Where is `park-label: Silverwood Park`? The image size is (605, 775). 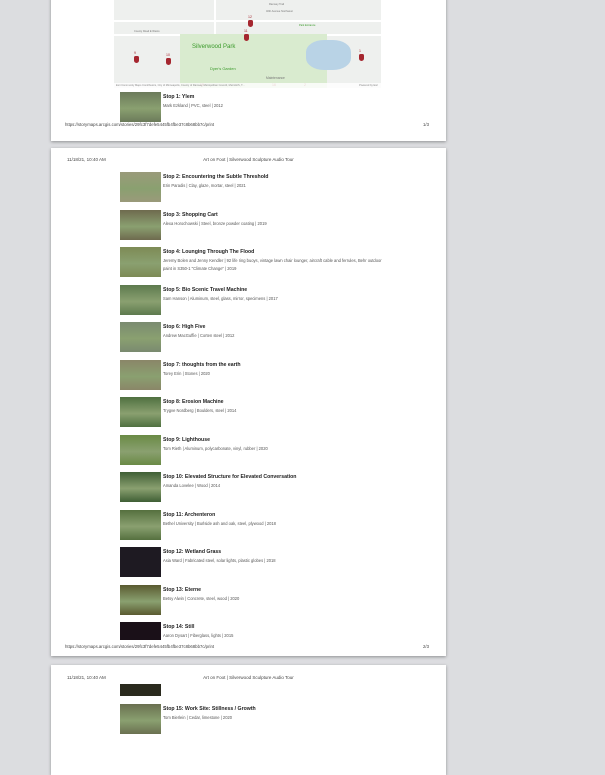
park-label: Silverwood Park is located at coordinates (214, 47).